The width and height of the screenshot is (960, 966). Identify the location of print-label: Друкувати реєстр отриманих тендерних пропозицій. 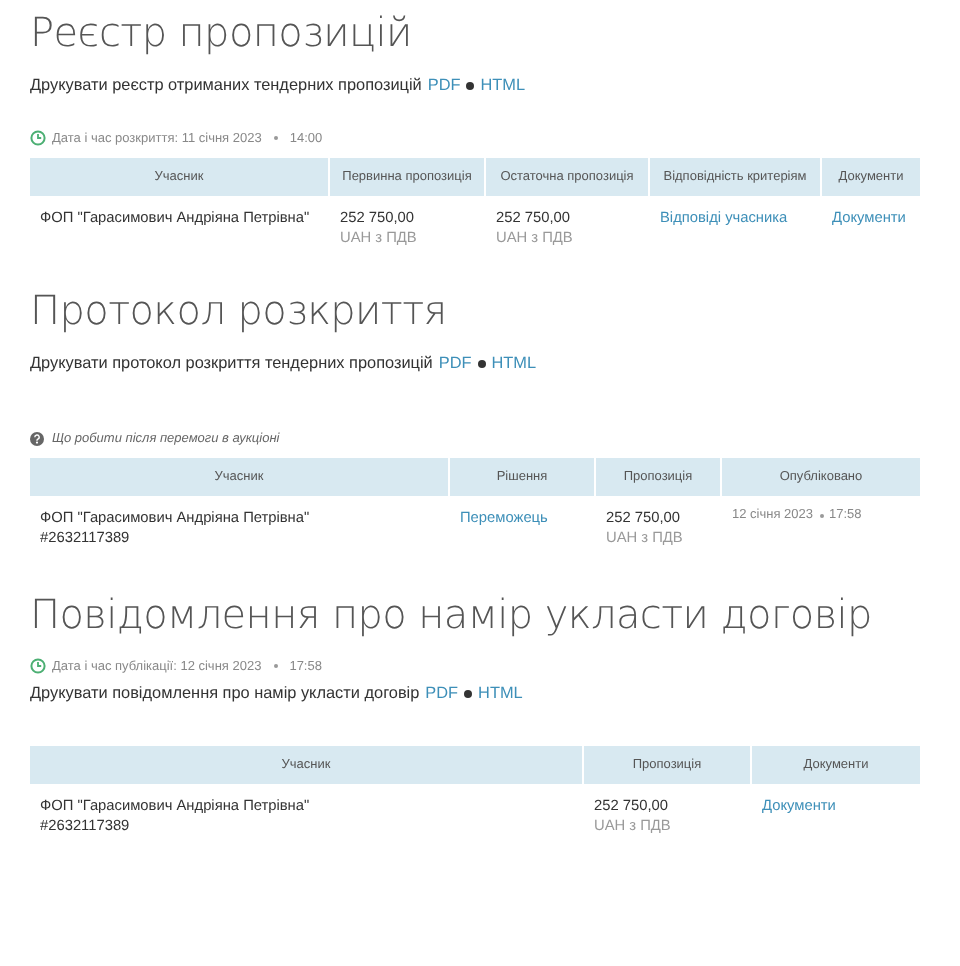
(226, 85).